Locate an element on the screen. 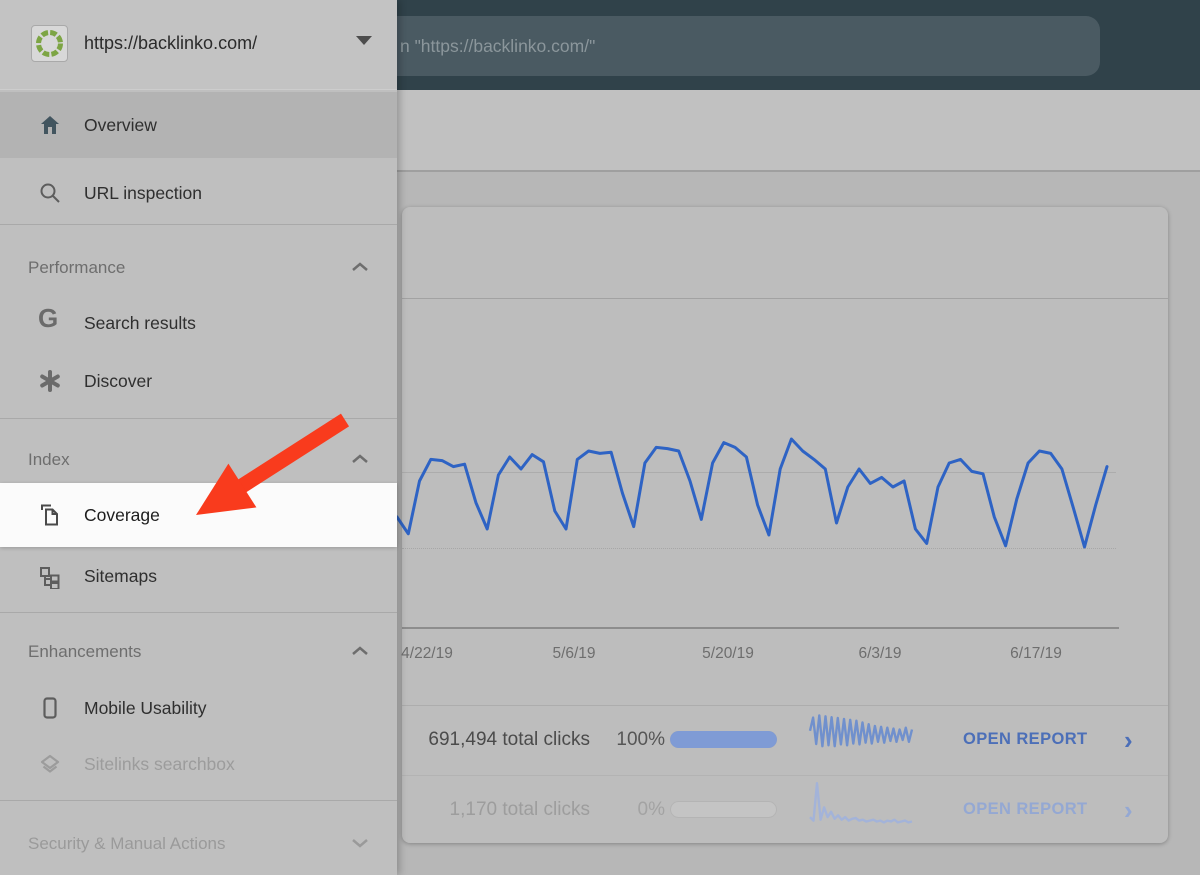 This screenshot has width=1200, height=875. sidebar-item-sitemaps: Sitemaps is located at coordinates (198, 576).